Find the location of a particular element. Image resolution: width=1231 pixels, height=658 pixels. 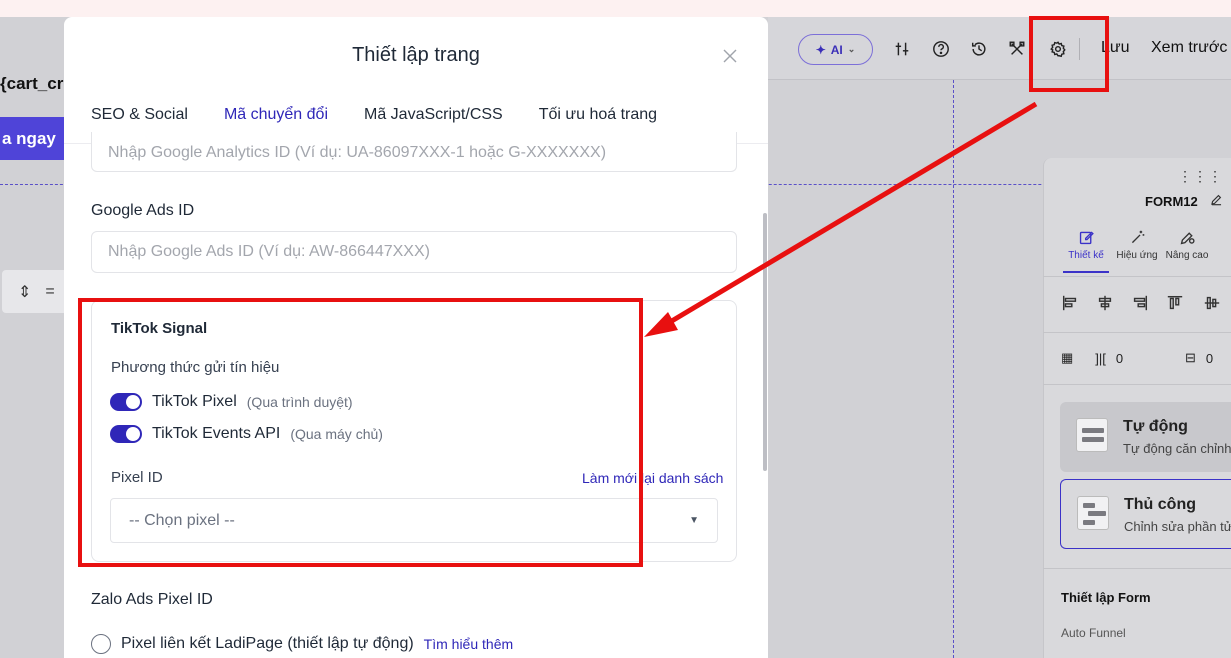

ai-label: AI is located at coordinates (836, 49).